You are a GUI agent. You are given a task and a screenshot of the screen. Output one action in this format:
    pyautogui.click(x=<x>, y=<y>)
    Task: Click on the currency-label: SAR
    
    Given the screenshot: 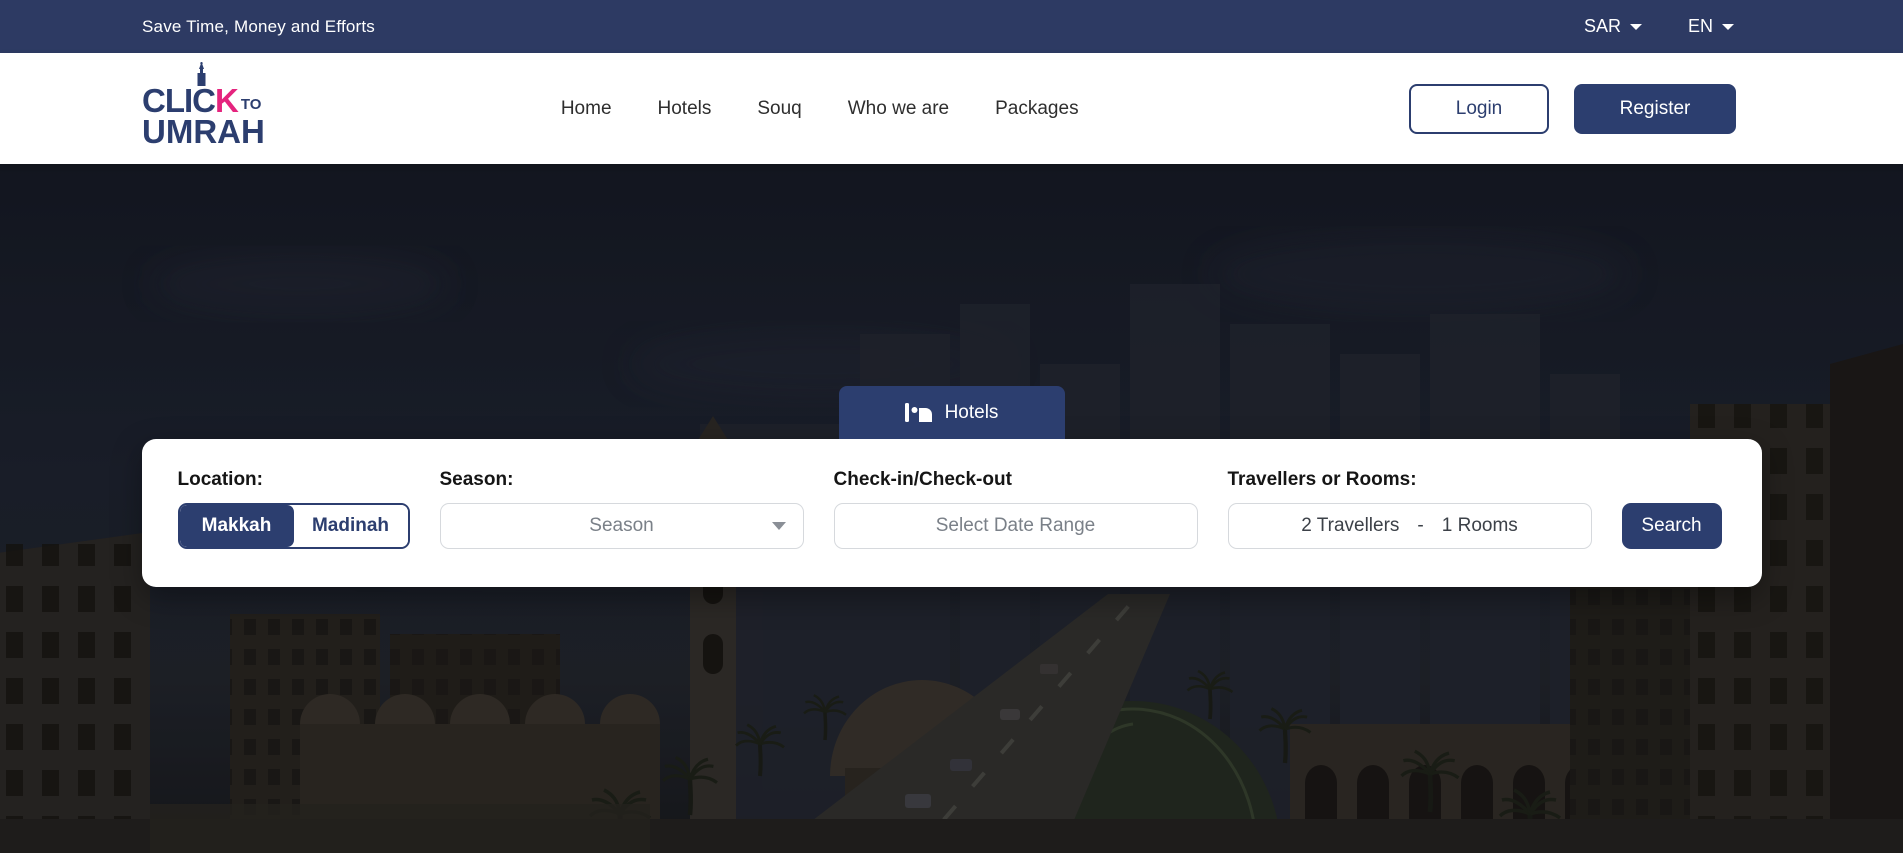 What is the action you would take?
    pyautogui.click(x=1602, y=26)
    